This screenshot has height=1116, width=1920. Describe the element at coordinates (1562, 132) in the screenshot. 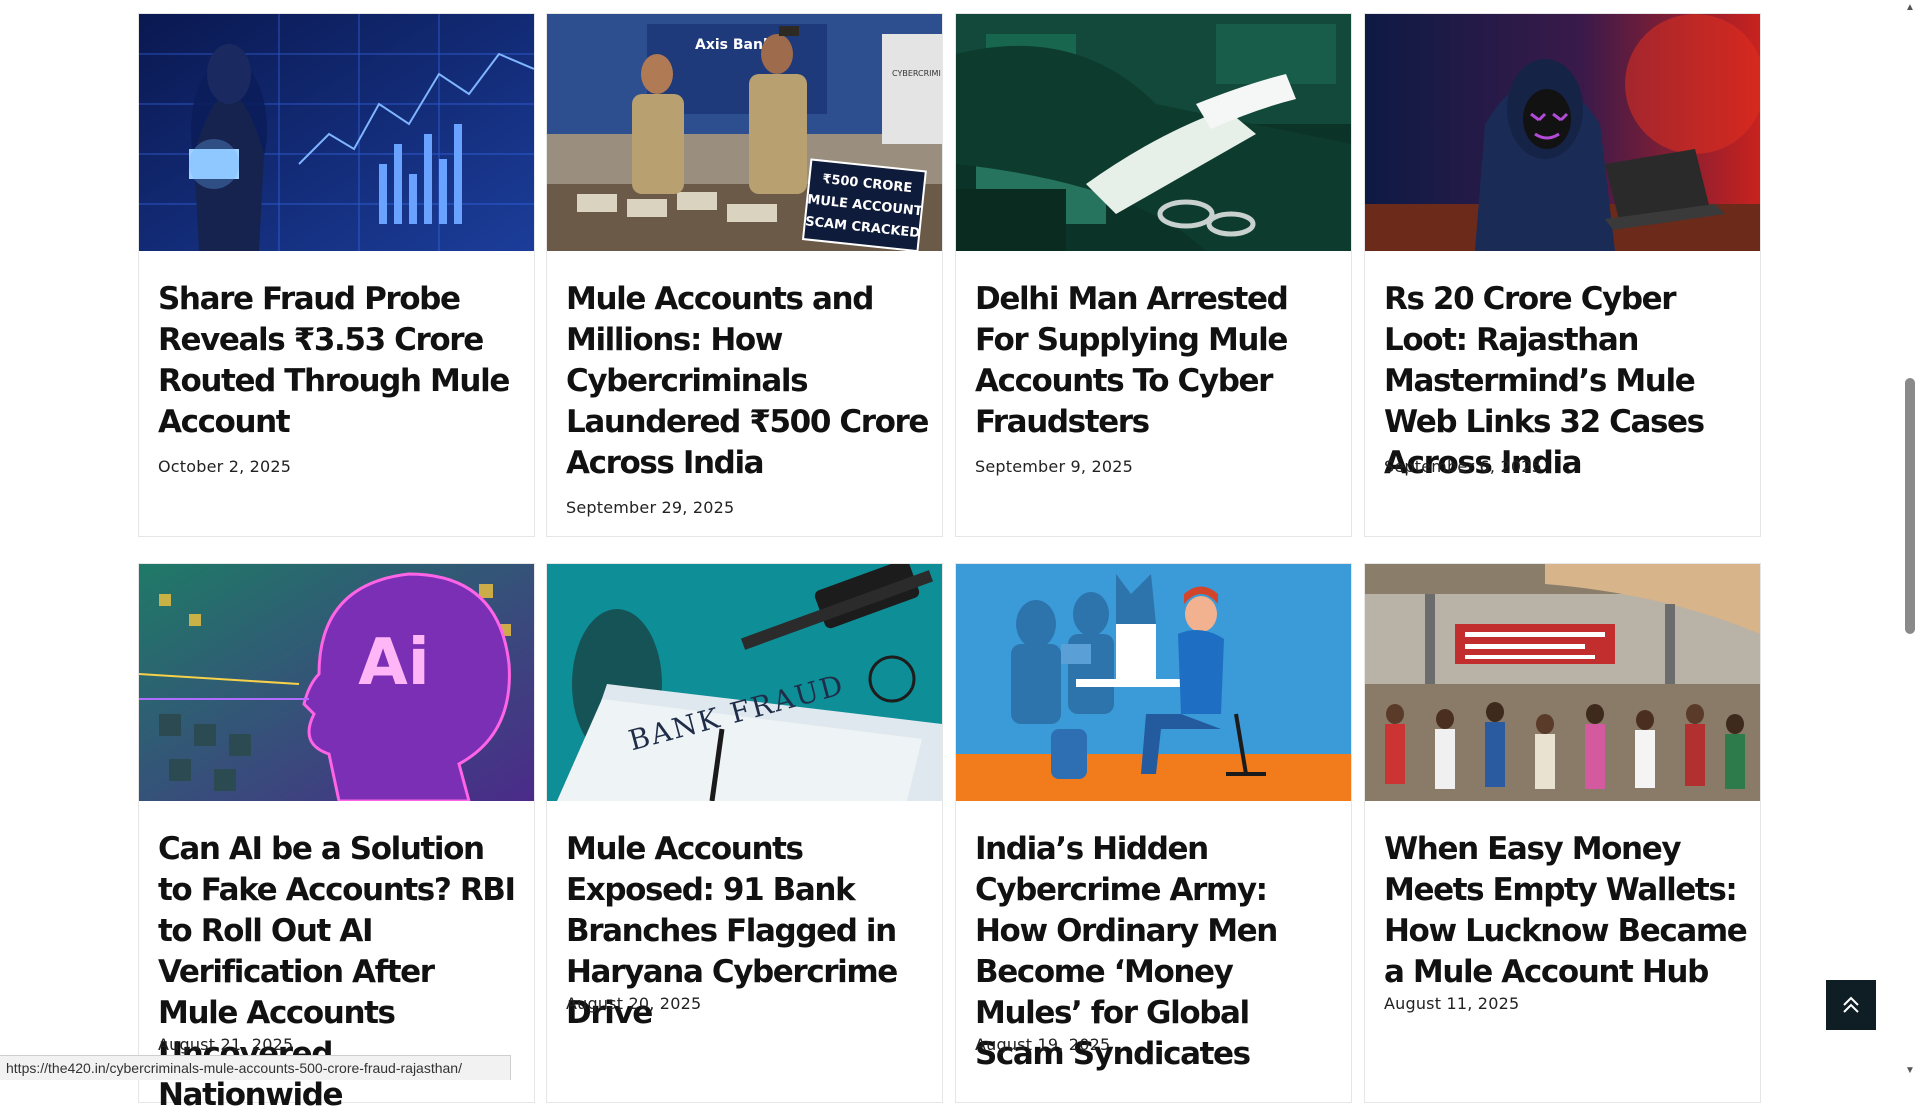

I see `masked-hacker-image` at that location.